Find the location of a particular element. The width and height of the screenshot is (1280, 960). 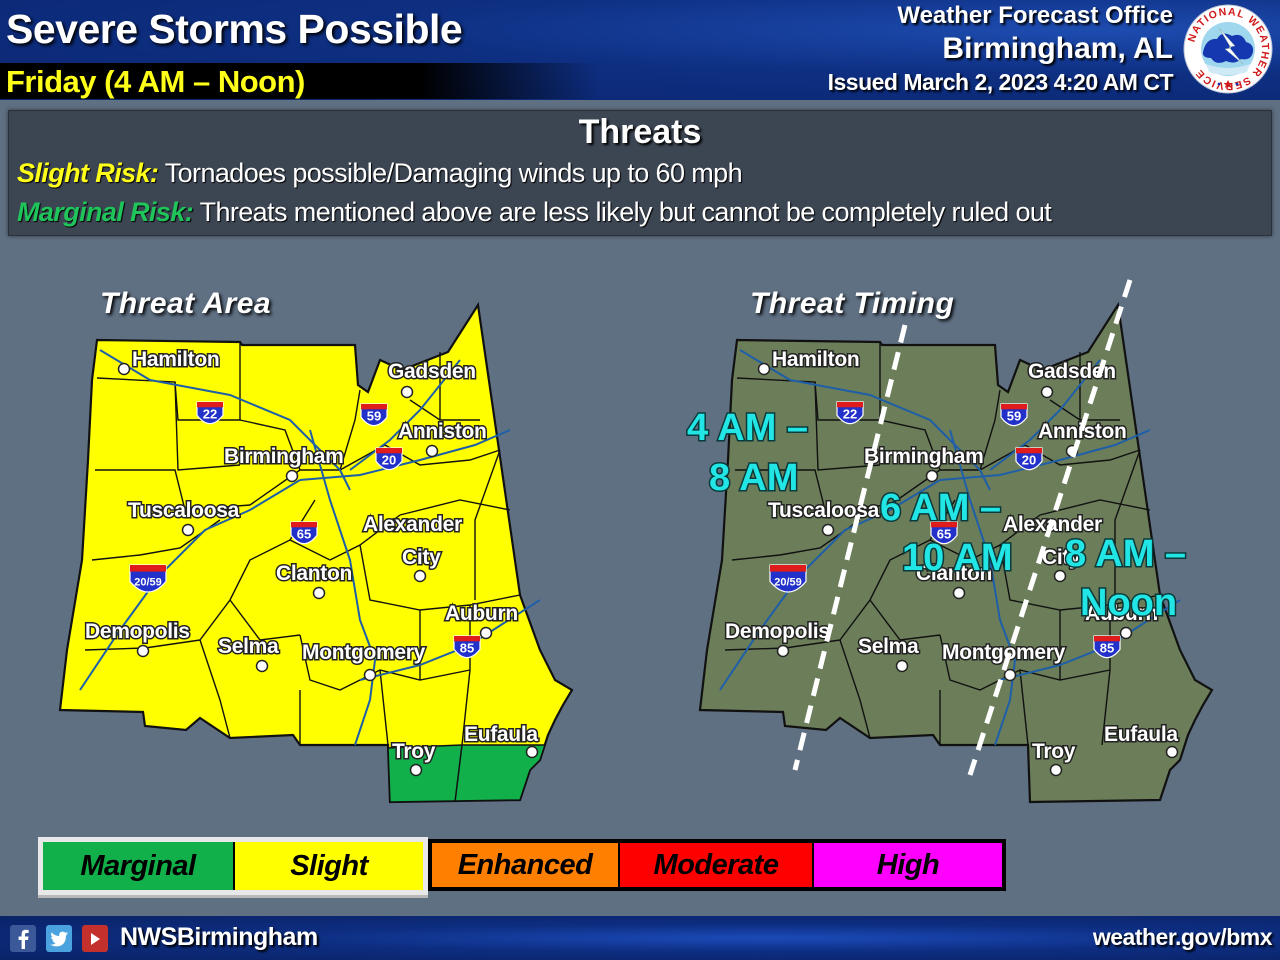

timing-window-label: 8 AM – is located at coordinates (1125, 554).